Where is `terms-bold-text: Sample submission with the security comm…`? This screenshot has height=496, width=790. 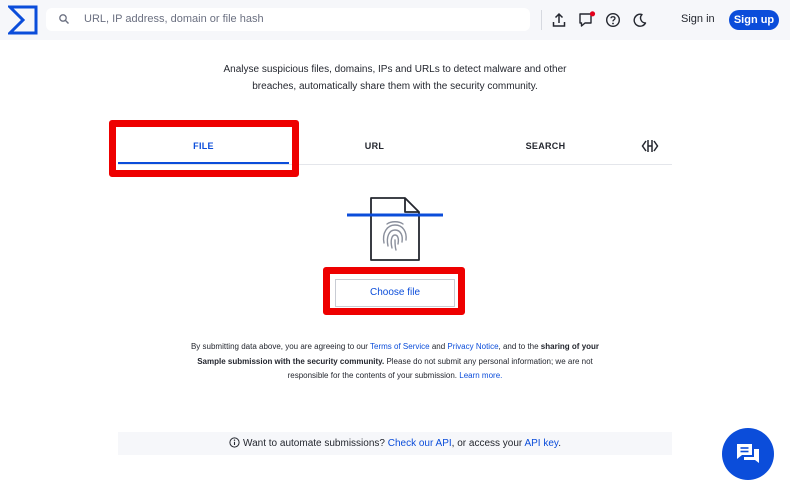 terms-bold-text: Sample submission with the security comm… is located at coordinates (291, 361).